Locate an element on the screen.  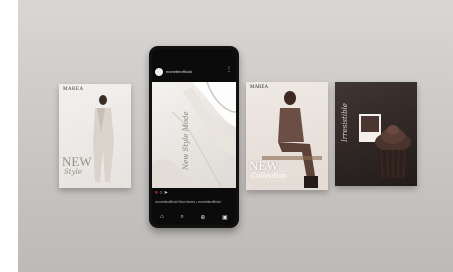
shop-icon: ▣ is located at coordinates (225, 217).